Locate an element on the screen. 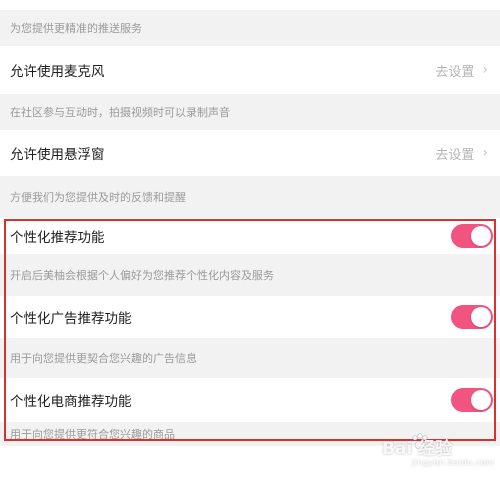 The width and height of the screenshot is (500, 485). microphone-permission-row: 允许使用麦克风 去设置 › is located at coordinates (250, 70).